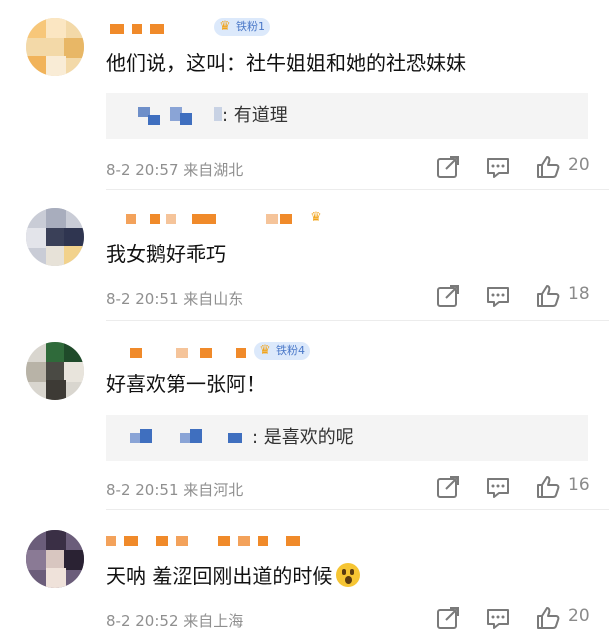  I want to click on username: ♛ 铁粉4, so click(316, 354).